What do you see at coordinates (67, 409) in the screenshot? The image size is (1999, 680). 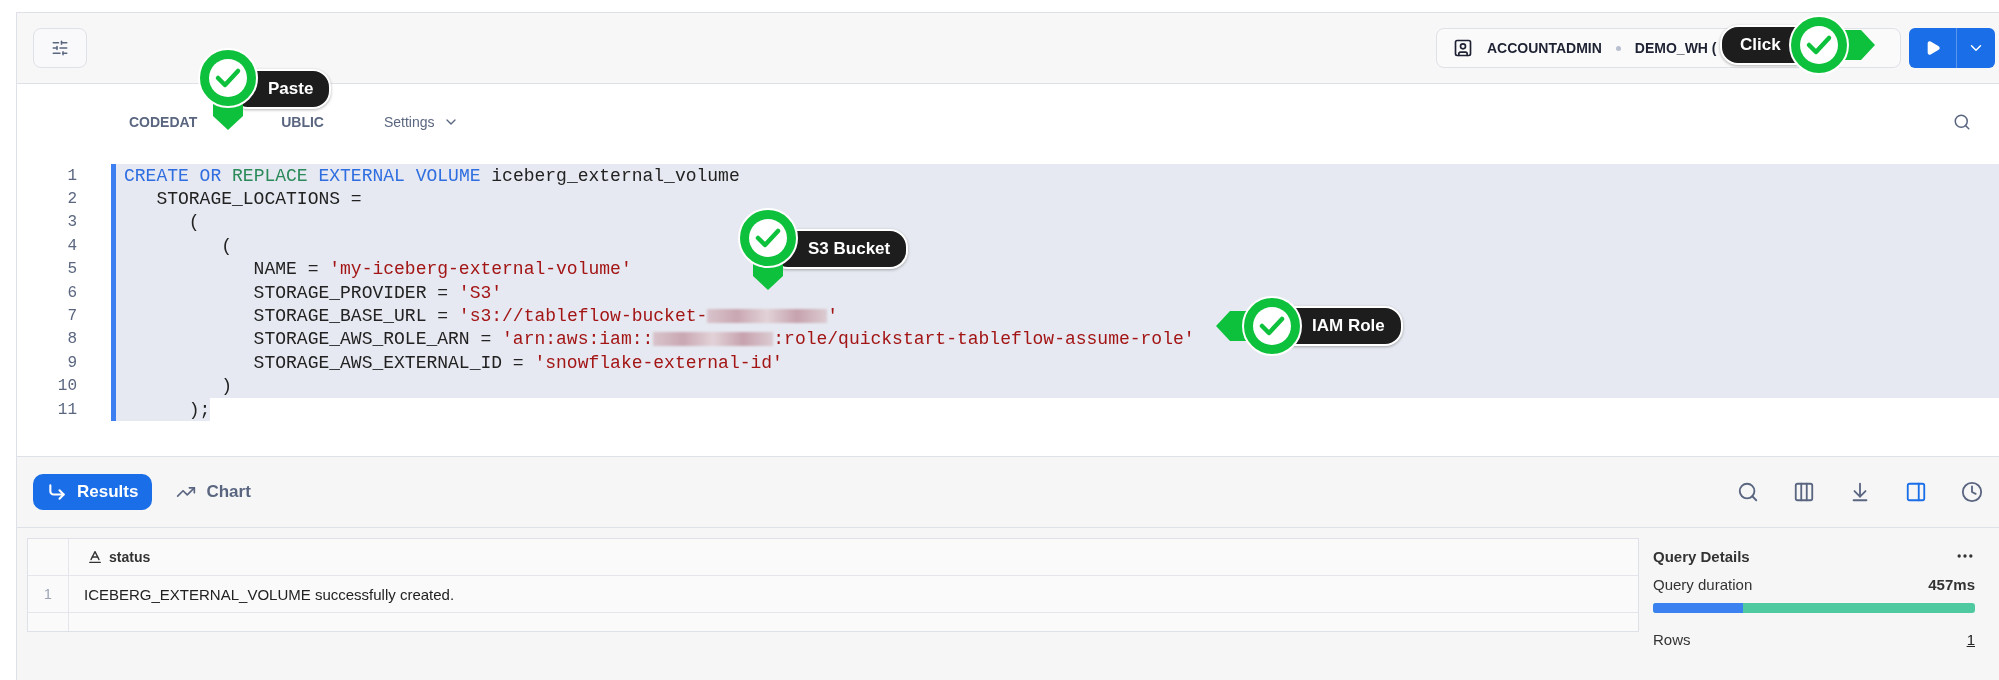 I see `line-number: 11` at bounding box center [67, 409].